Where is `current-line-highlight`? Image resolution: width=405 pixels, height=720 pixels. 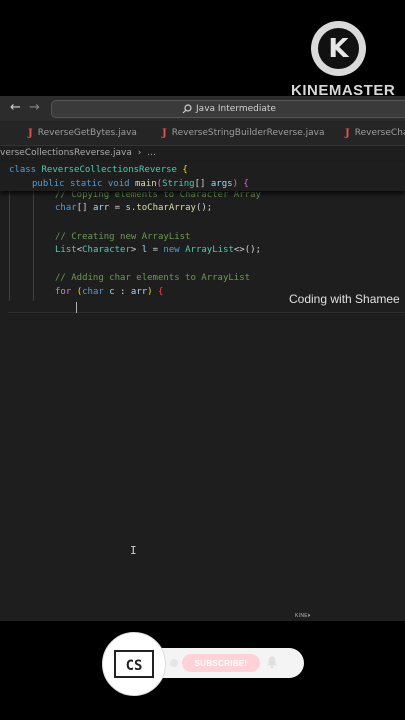
current-line-highlight is located at coordinates (206, 312).